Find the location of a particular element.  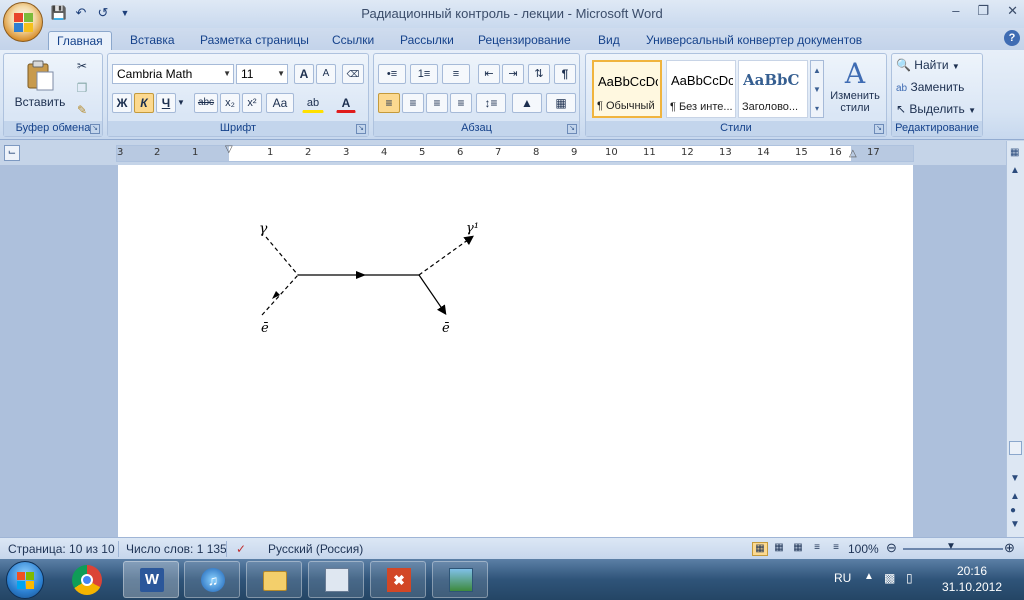

taskbar-chrome is located at coordinates (87, 580).